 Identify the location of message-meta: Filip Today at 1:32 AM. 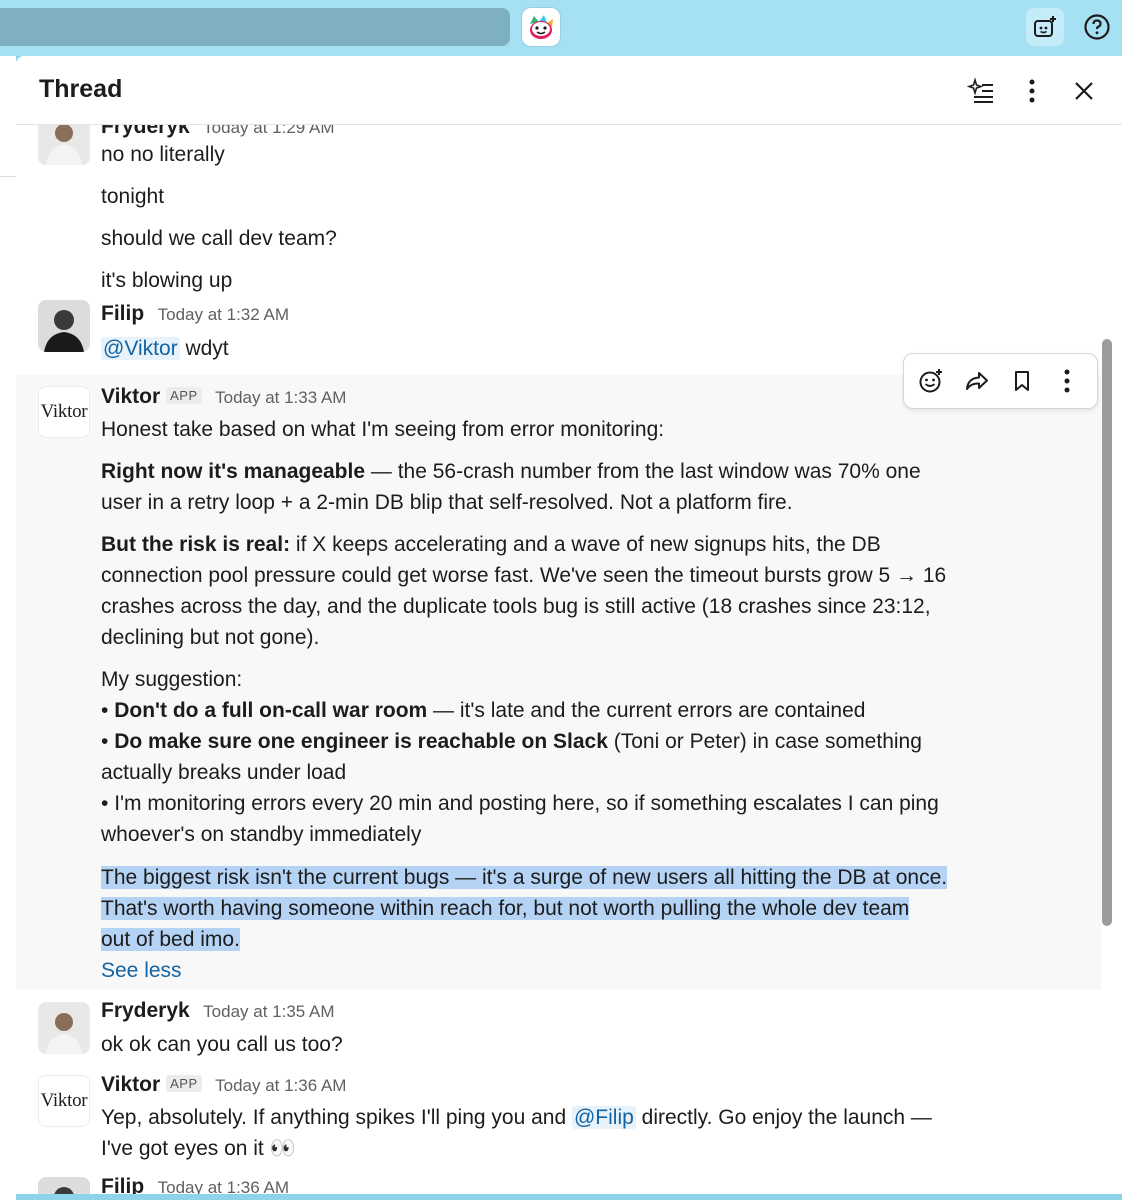
(195, 314).